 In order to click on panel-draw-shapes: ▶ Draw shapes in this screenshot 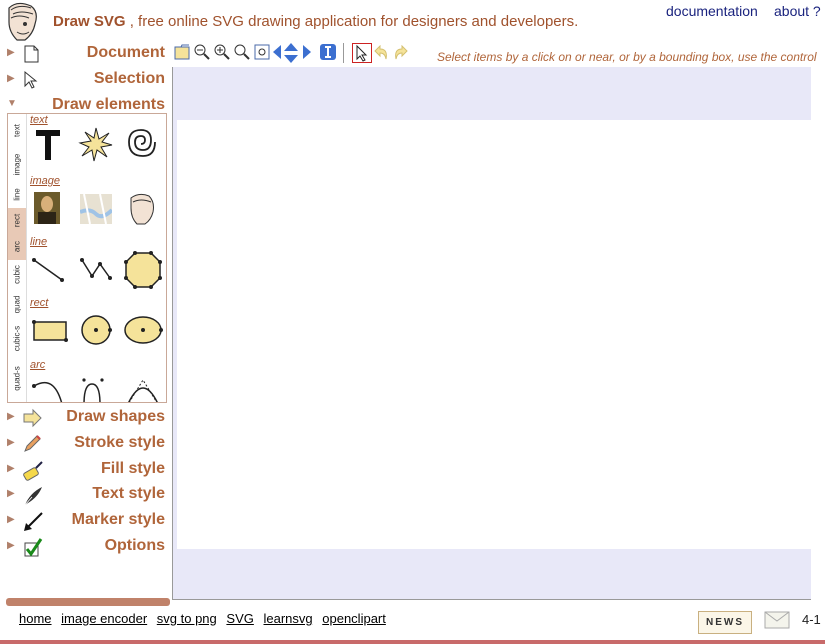, I will do `click(85, 418)`.